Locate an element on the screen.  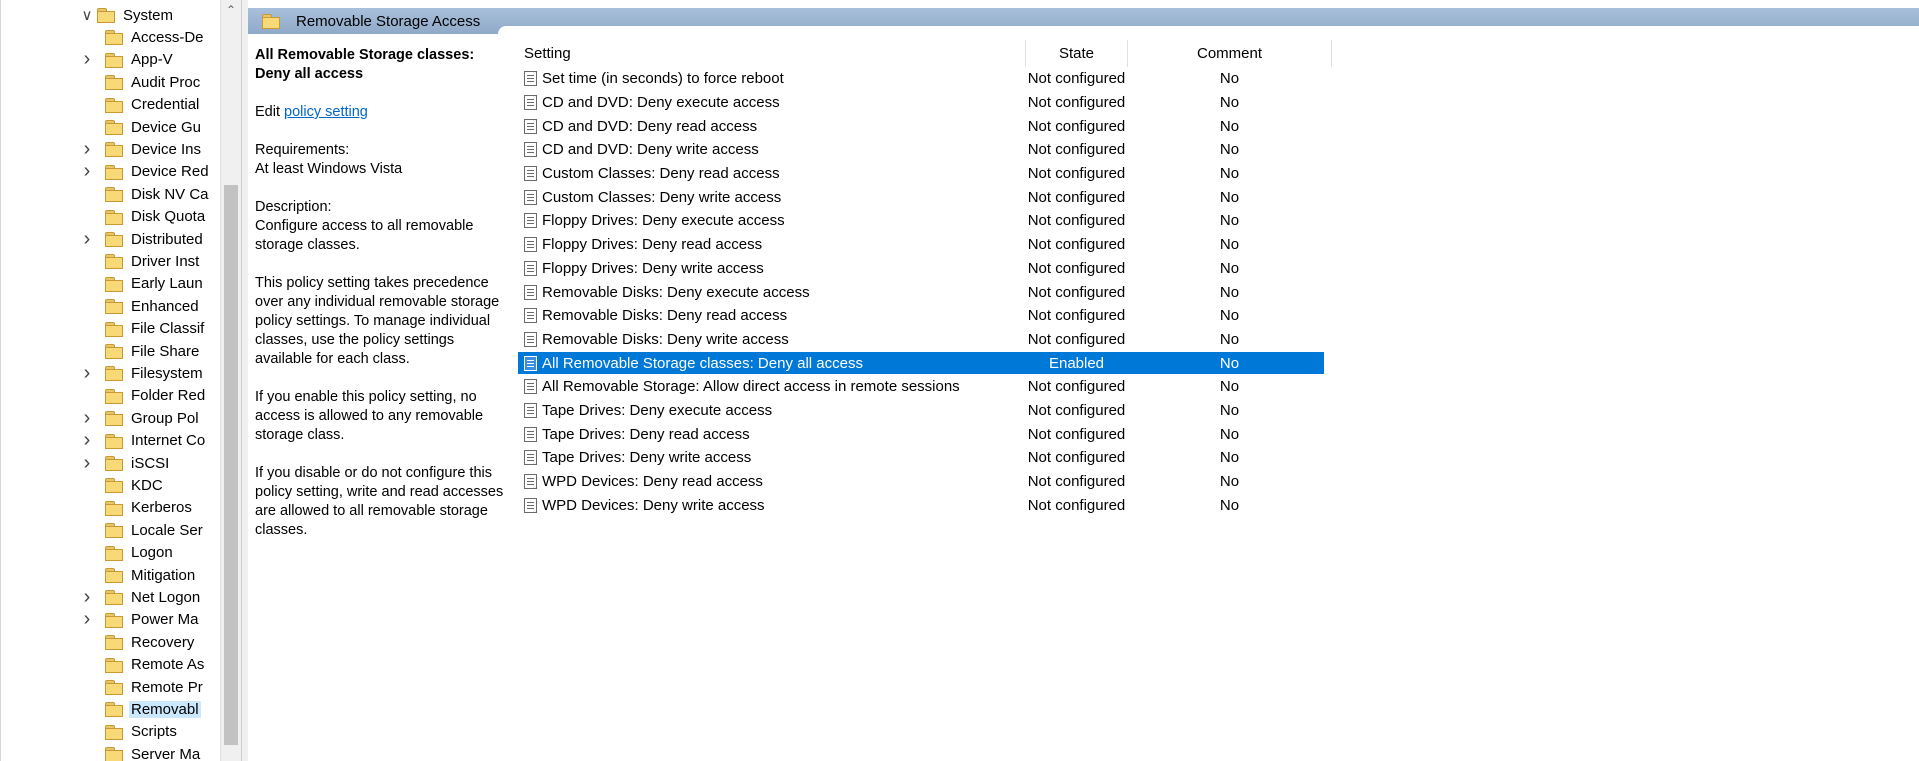
tree-item: ∨ System is located at coordinates (127, 15).